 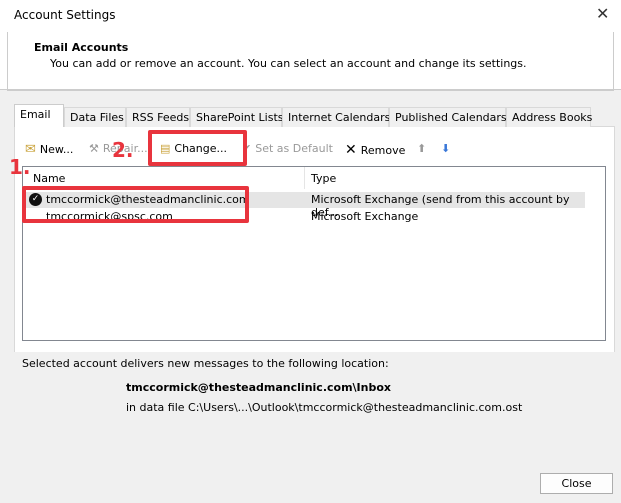 What do you see at coordinates (576, 483) in the screenshot?
I see `close-button: Close` at bounding box center [576, 483].